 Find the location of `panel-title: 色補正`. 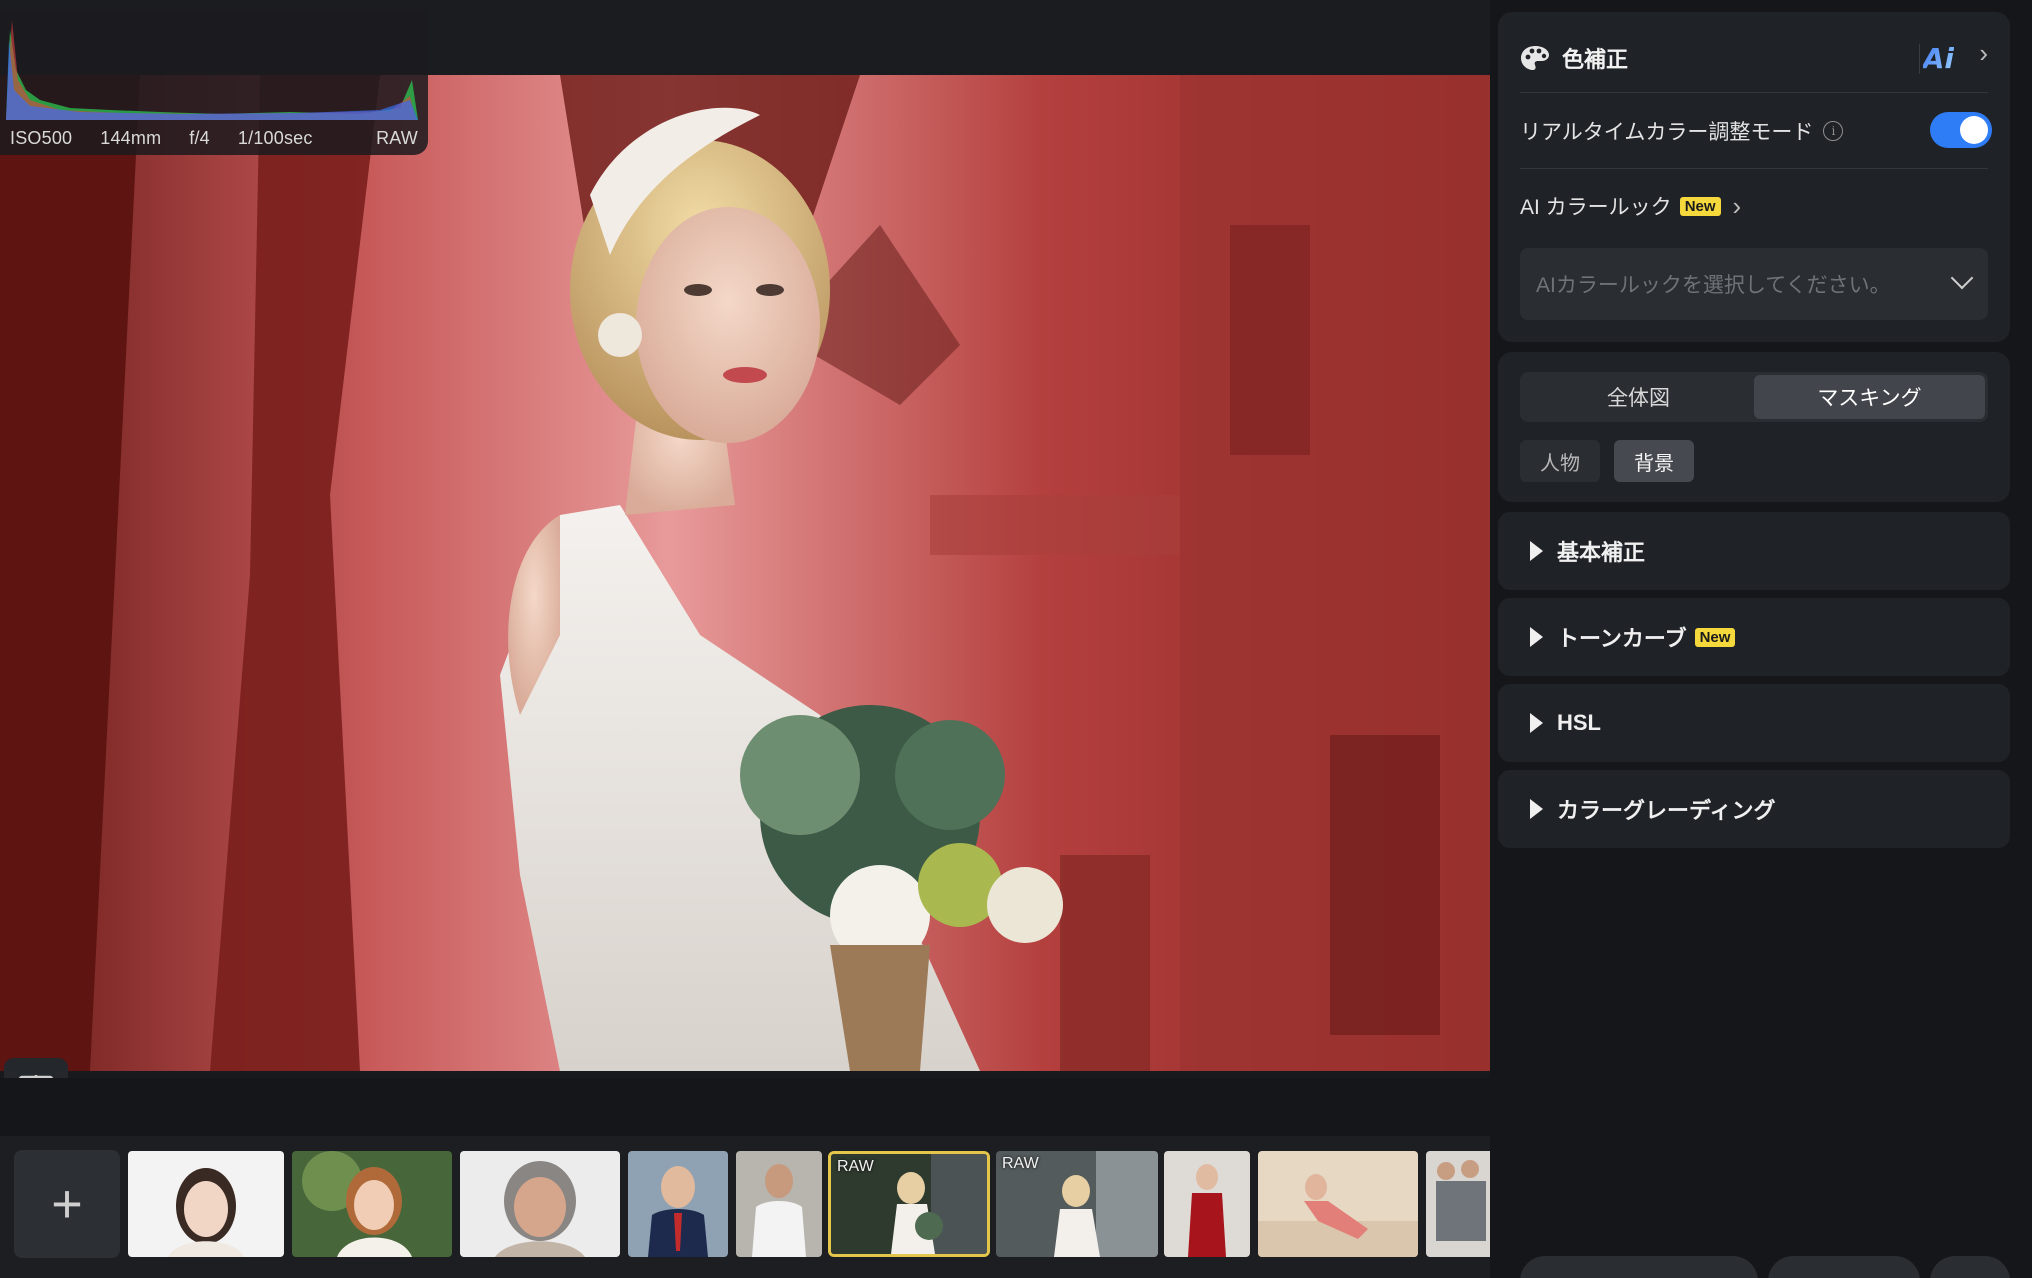

panel-title: 色補正 is located at coordinates (1595, 59).